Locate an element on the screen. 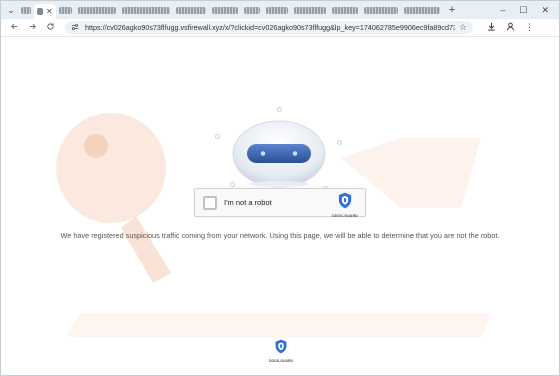 This screenshot has width=560, height=376. new-tab-button: + is located at coordinates (452, 10).